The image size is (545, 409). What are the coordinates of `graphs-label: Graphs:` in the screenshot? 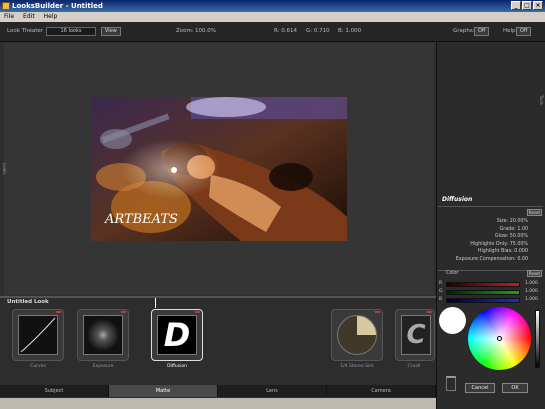 It's located at (464, 31).